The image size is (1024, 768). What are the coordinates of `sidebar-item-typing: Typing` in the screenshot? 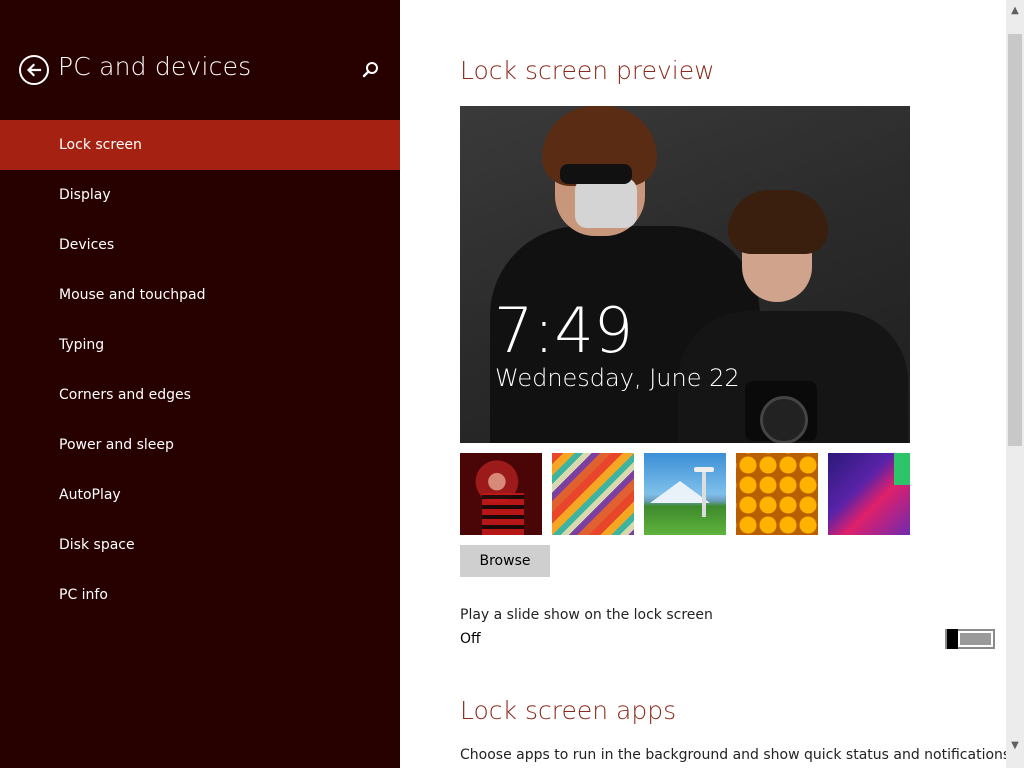 It's located at (200, 345).